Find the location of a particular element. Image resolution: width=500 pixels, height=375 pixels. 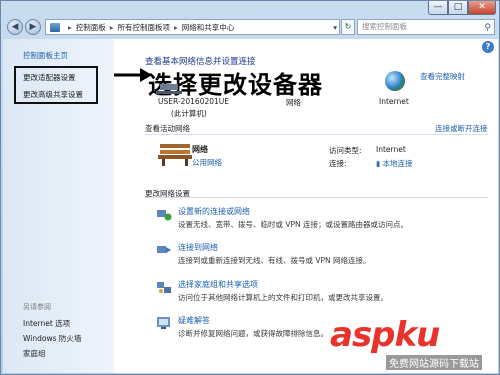

connect-disconnect-link: 连接或断开连接 is located at coordinates (461, 128).